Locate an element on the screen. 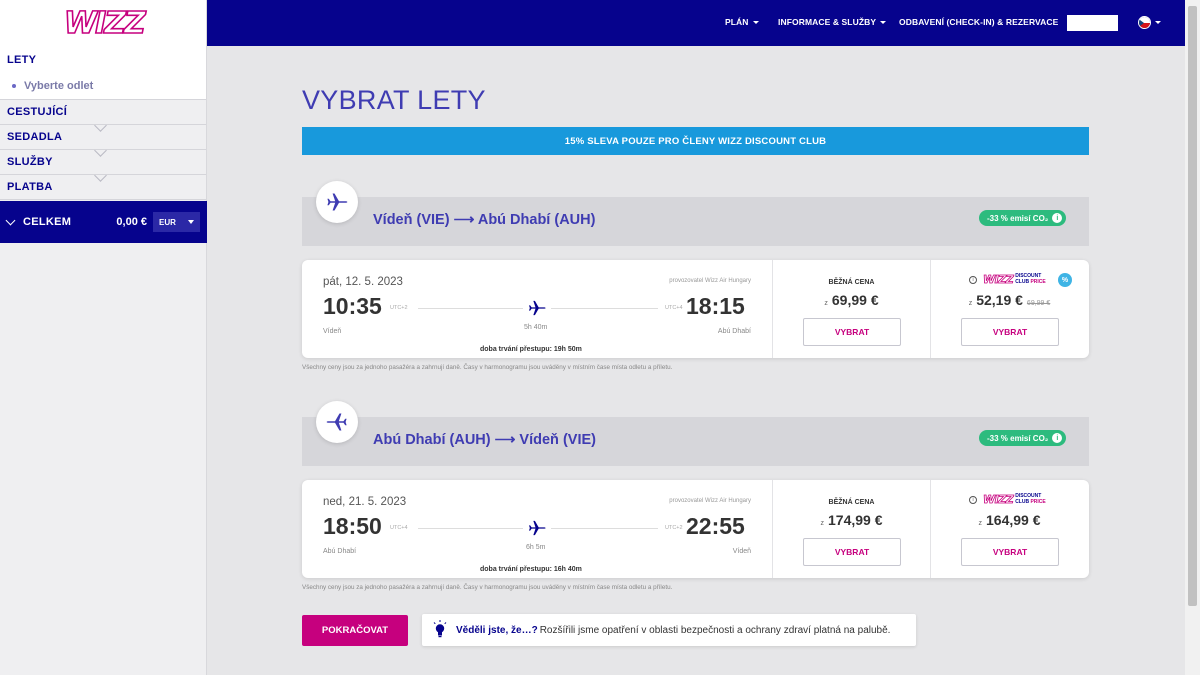  price-row: z 174,99 € is located at coordinates (851, 520).